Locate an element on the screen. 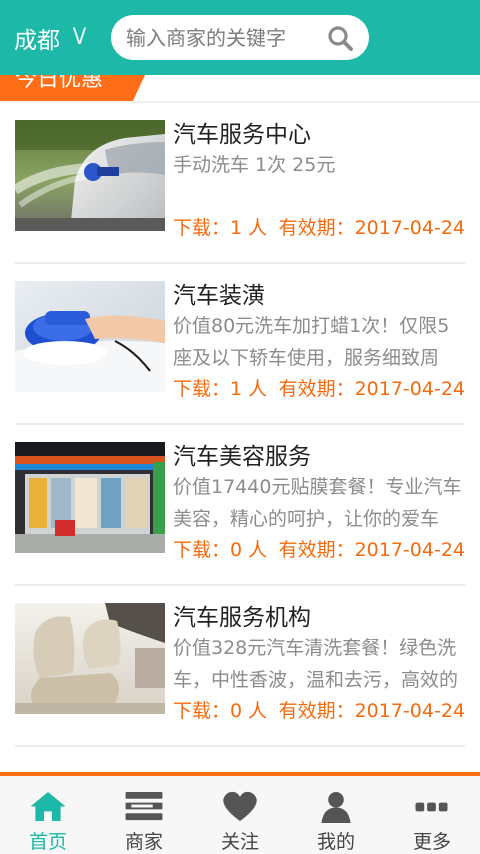 Image resolution: width=480 pixels, height=854 pixels. city-selector: 成都 V is located at coordinates (50, 38).